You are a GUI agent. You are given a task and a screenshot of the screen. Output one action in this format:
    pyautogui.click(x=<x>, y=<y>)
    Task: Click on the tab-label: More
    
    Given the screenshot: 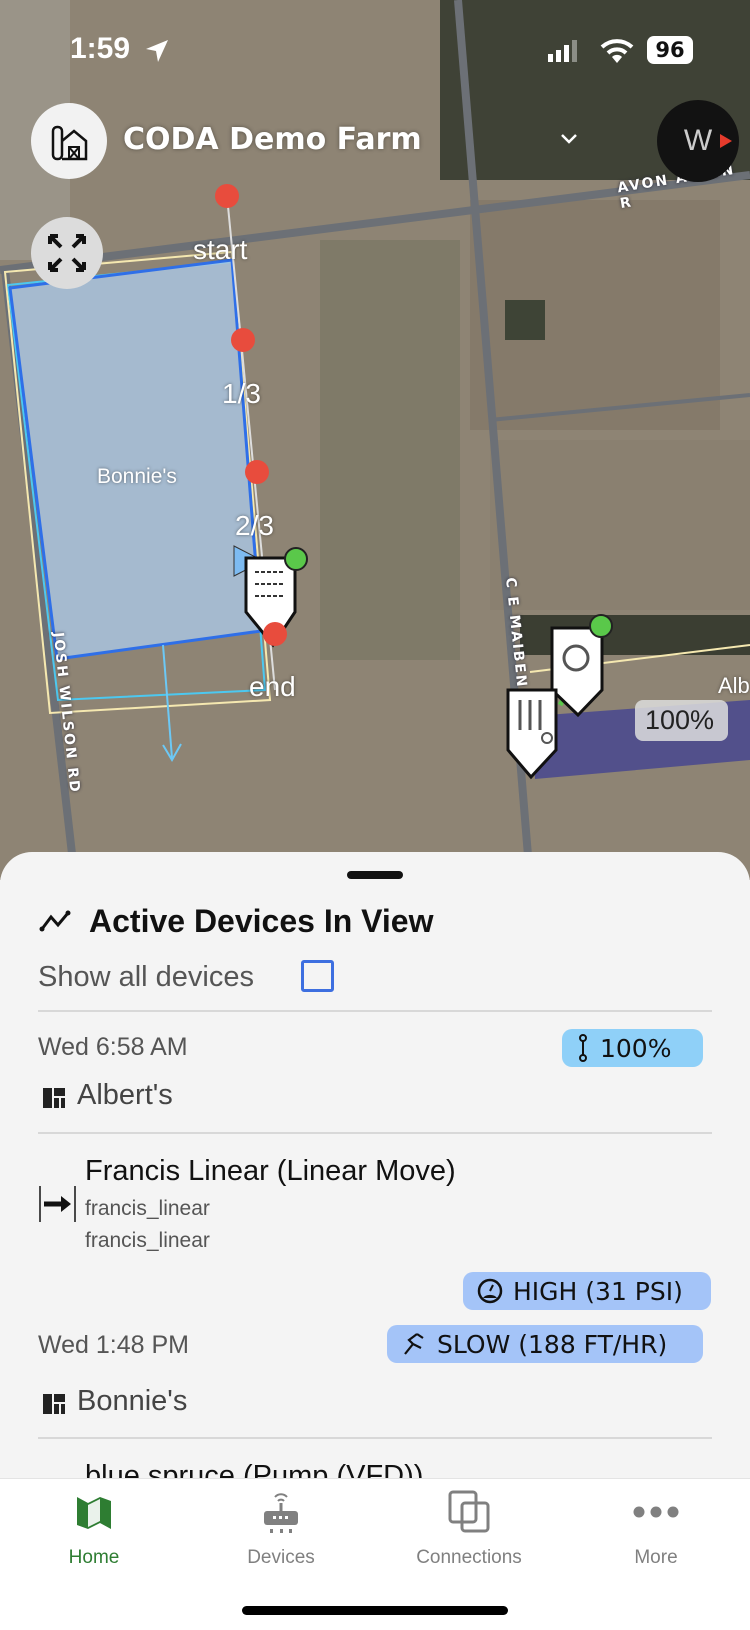 What is the action you would take?
    pyautogui.click(x=656, y=1557)
    